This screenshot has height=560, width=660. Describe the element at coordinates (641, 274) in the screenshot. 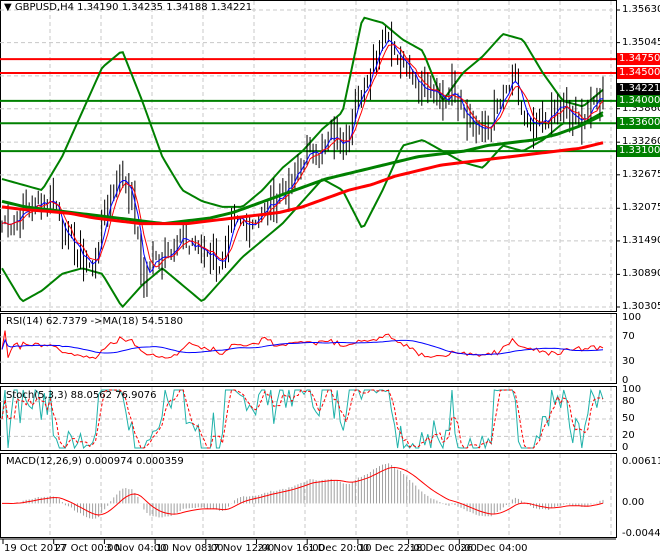

I see `price-axis-label: 1.30890` at that location.